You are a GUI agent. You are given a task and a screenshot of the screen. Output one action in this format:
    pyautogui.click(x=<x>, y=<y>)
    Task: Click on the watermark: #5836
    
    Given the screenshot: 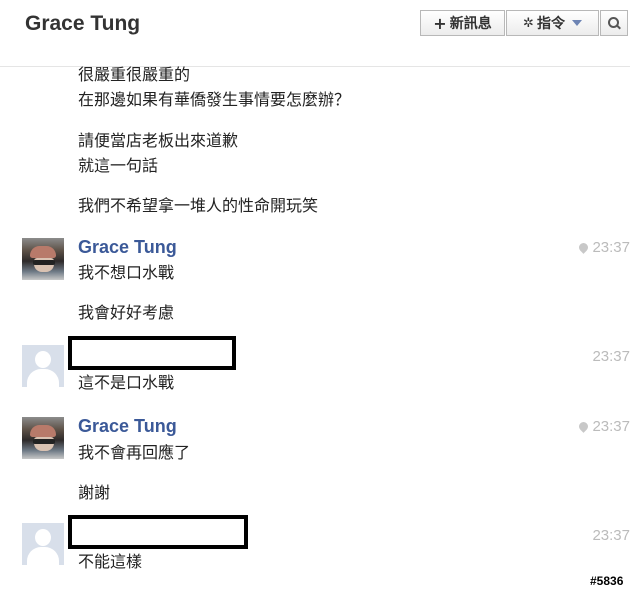 What is the action you would take?
    pyautogui.click(x=607, y=581)
    